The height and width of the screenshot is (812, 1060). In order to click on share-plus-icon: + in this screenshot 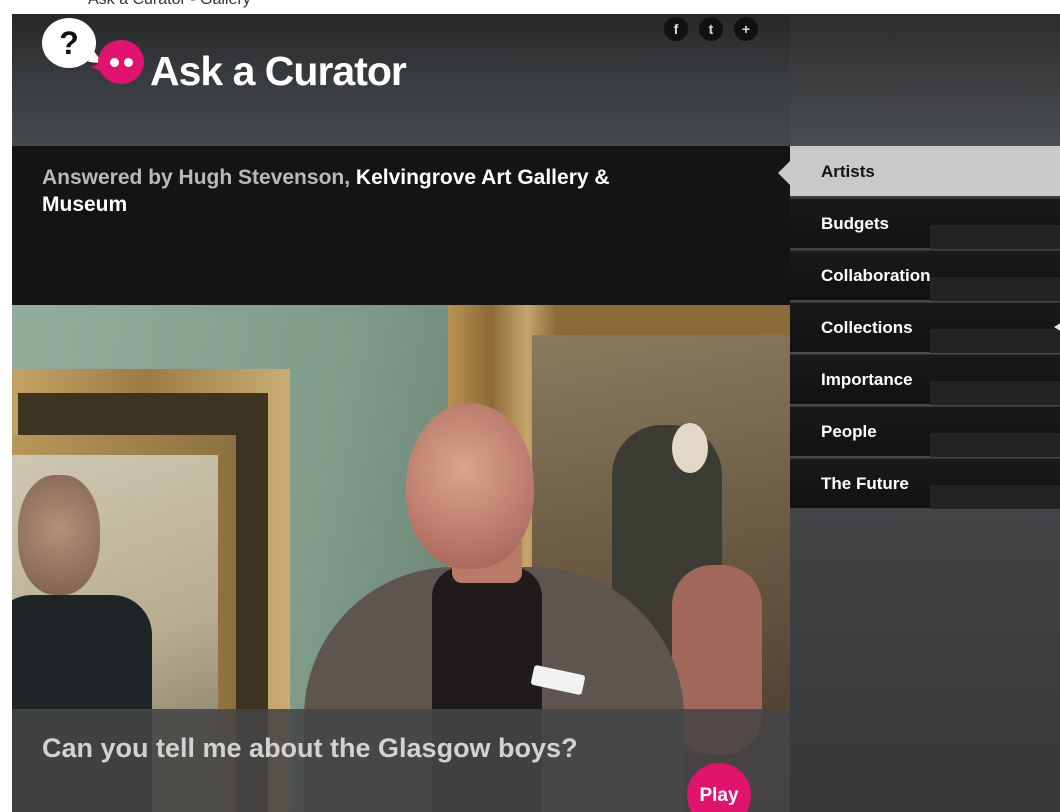, I will do `click(746, 29)`.